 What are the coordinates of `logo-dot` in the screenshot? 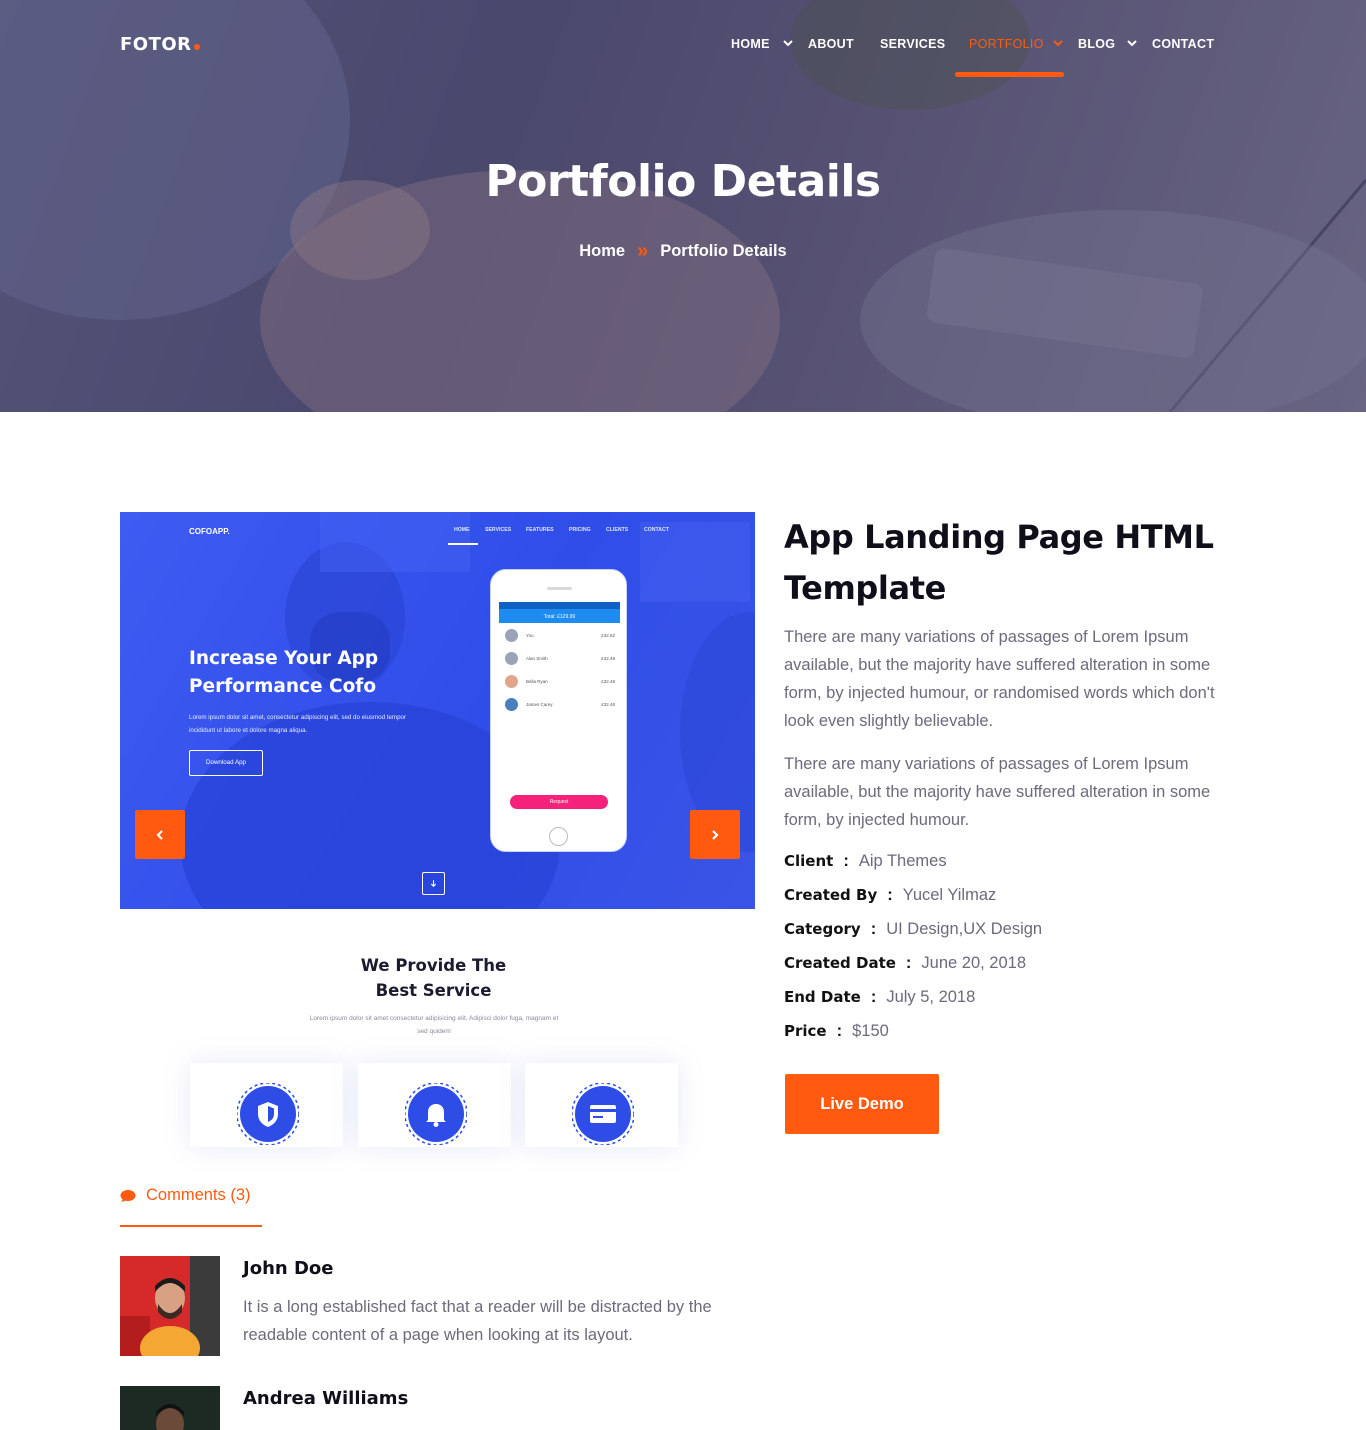 It's located at (196, 47).